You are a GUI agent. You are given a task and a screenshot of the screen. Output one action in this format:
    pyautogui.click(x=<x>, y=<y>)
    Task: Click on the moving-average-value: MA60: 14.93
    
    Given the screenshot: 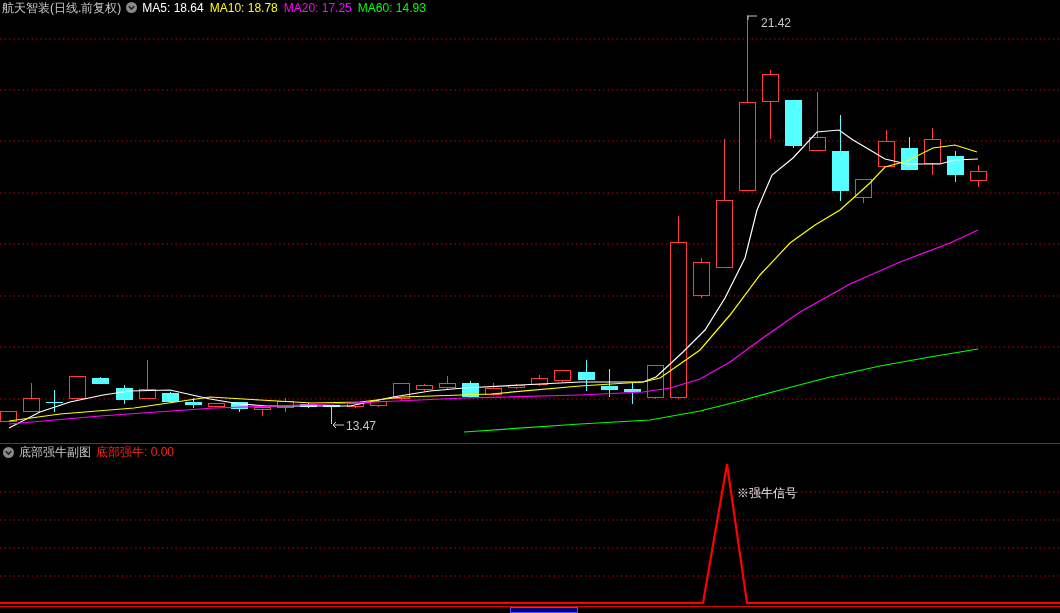 What is the action you would take?
    pyautogui.click(x=391, y=7)
    